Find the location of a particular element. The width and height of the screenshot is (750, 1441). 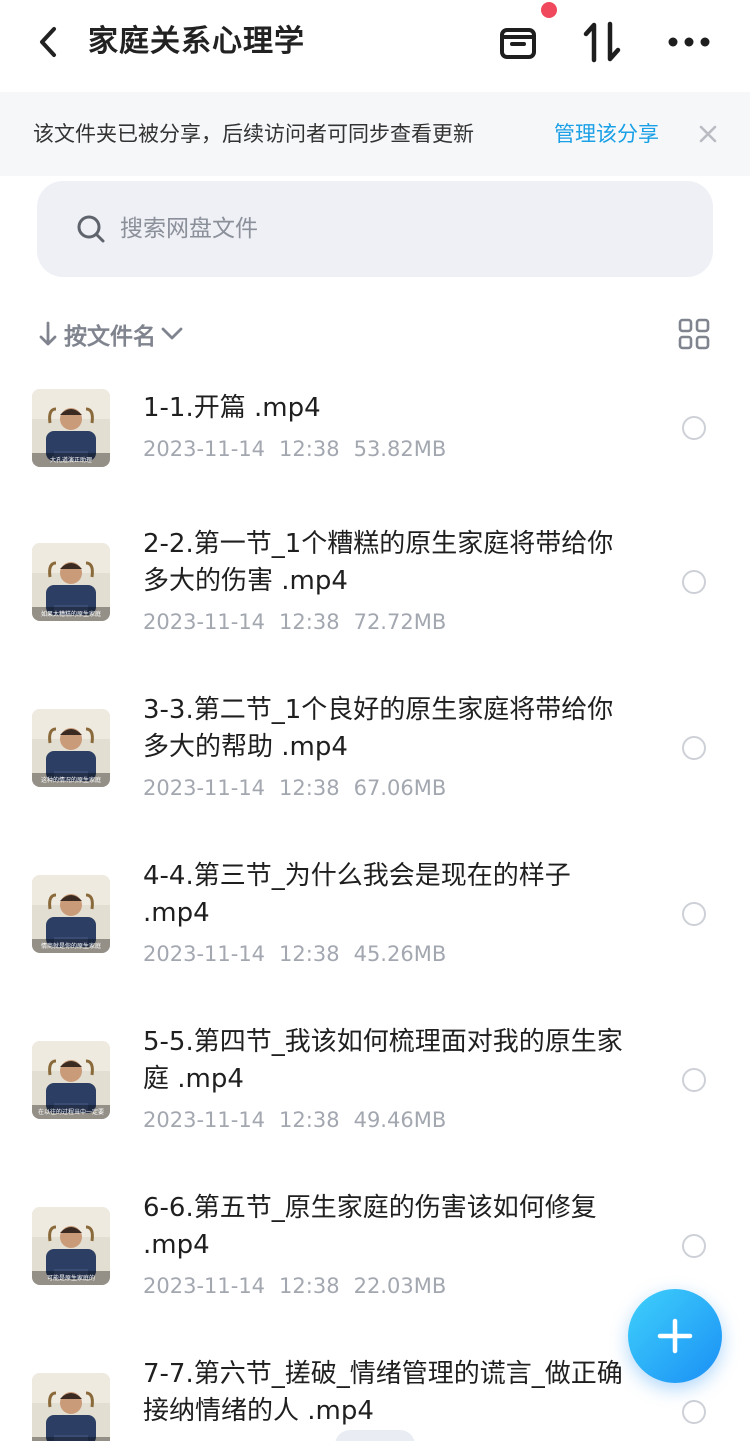

video-thumbnail: 大孔道演正助理 is located at coordinates (71, 428).